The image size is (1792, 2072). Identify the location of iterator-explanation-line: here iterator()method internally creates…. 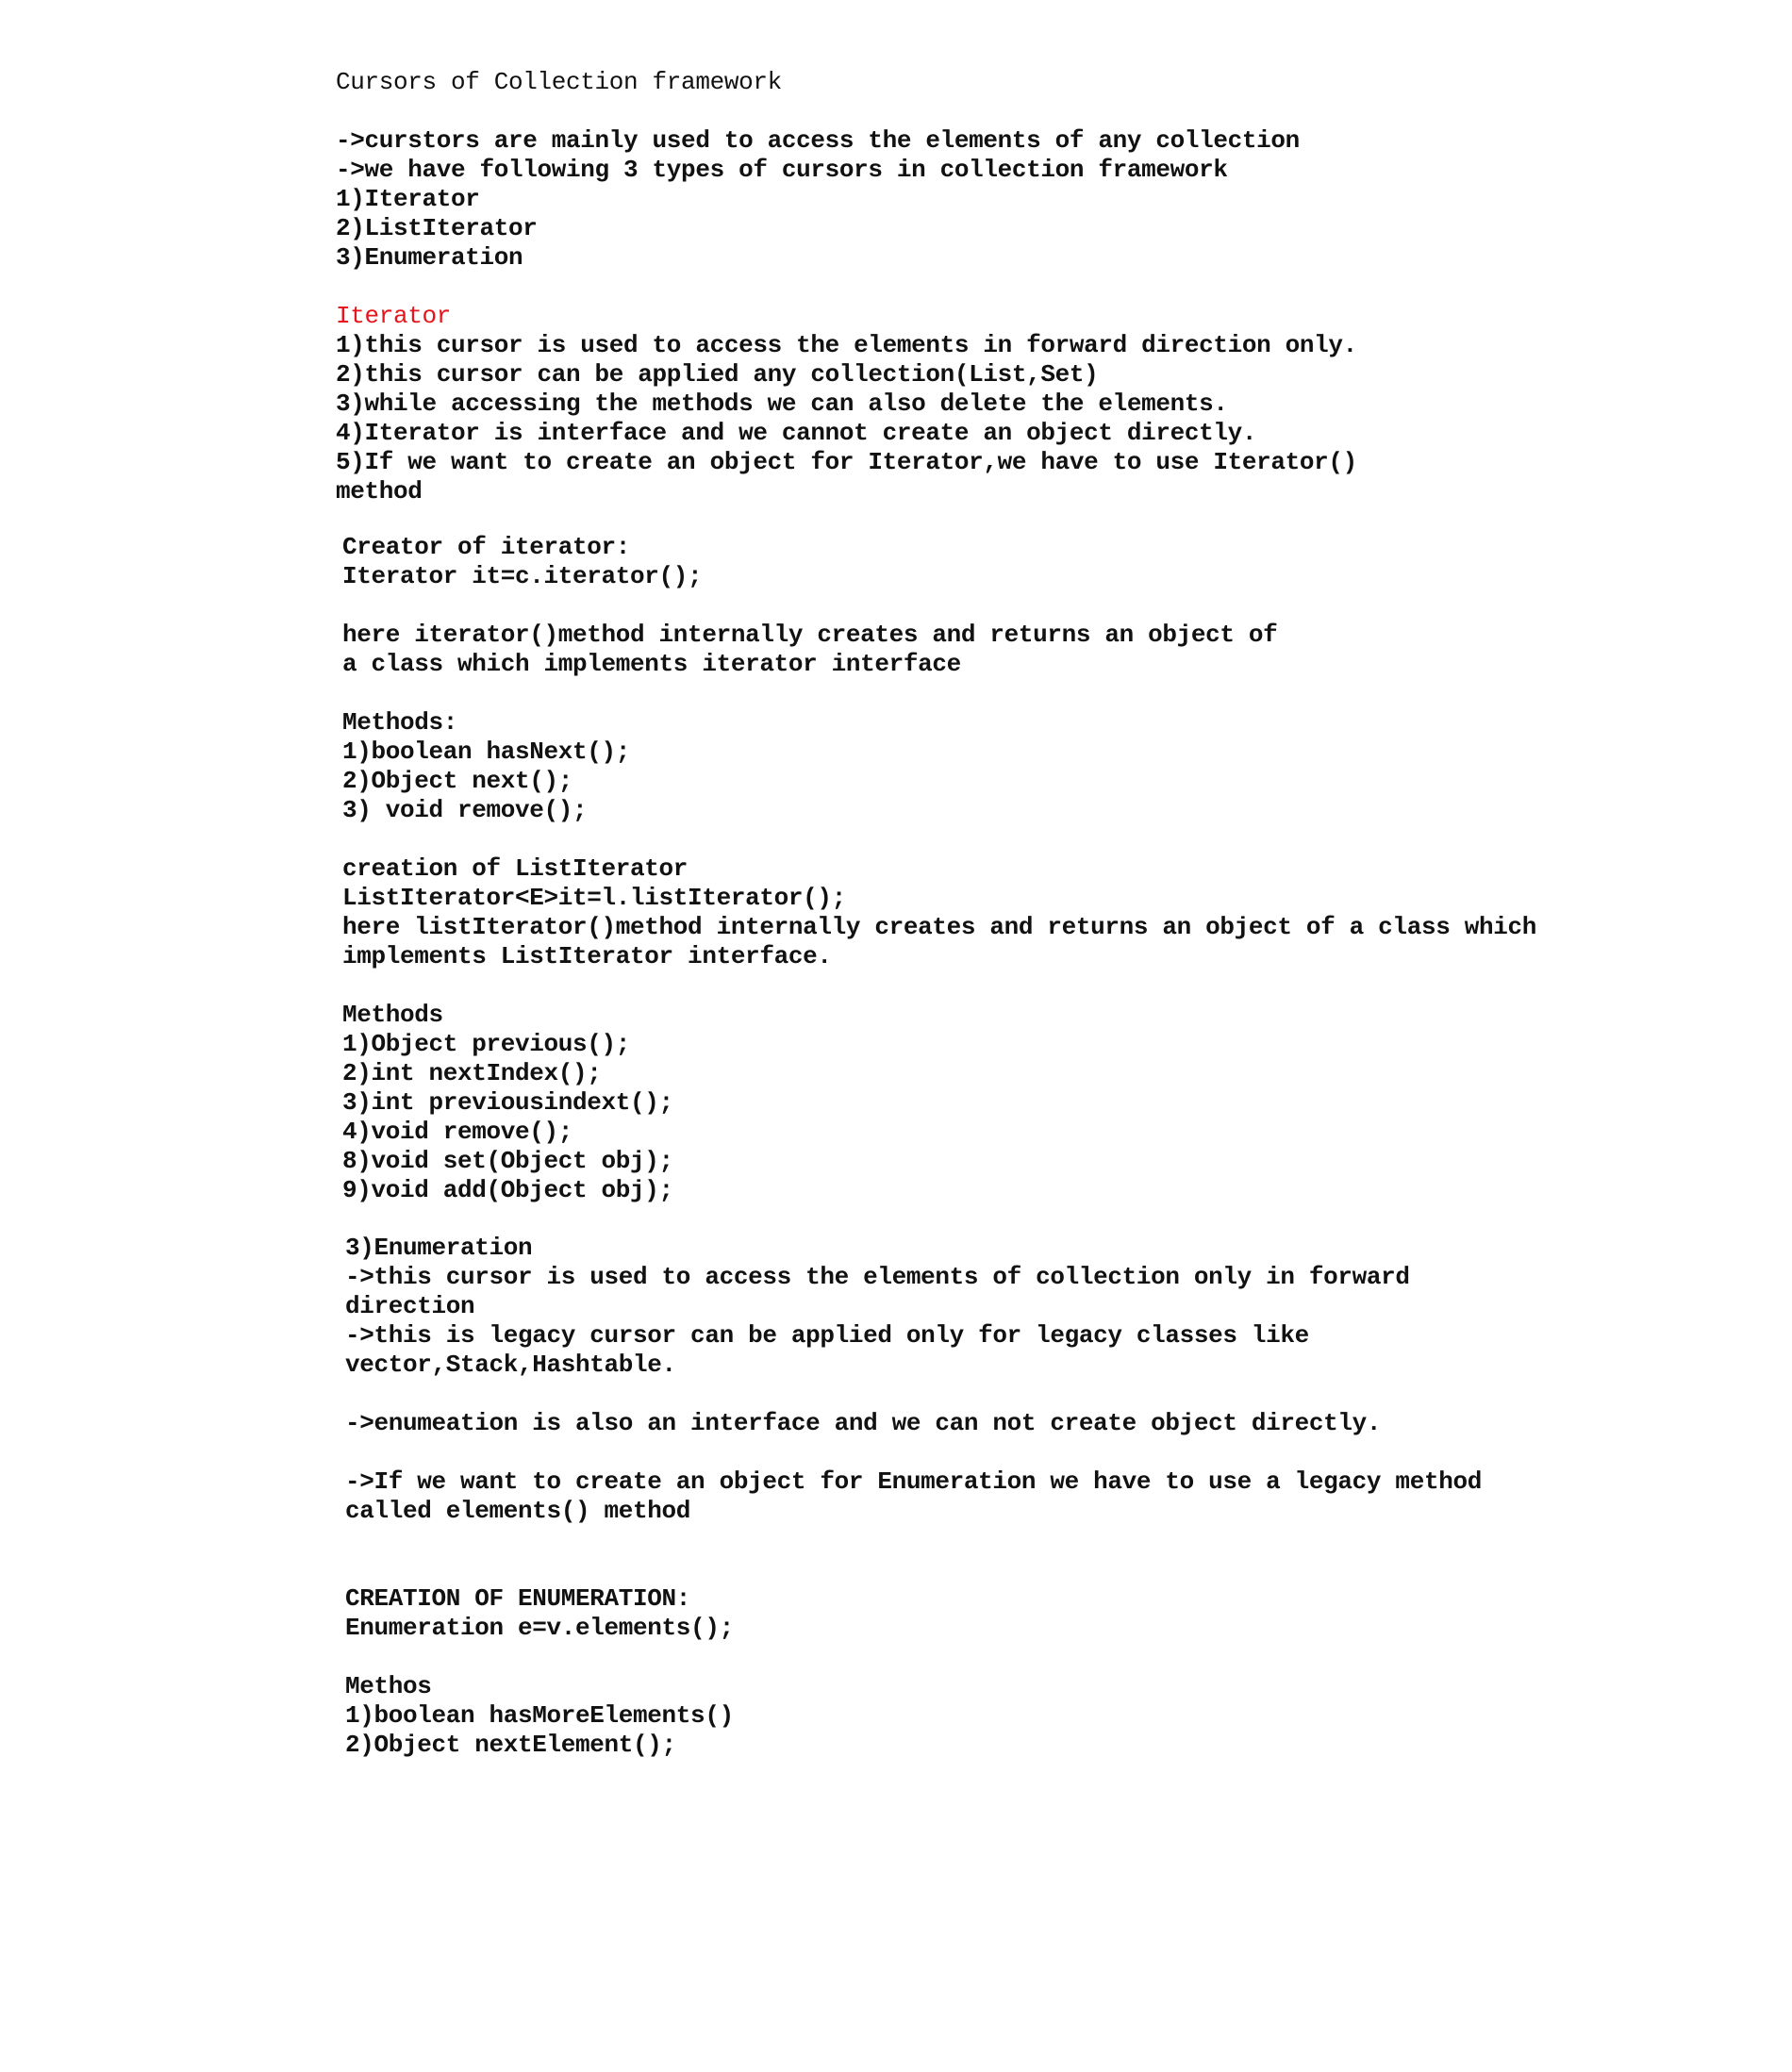
(810, 635).